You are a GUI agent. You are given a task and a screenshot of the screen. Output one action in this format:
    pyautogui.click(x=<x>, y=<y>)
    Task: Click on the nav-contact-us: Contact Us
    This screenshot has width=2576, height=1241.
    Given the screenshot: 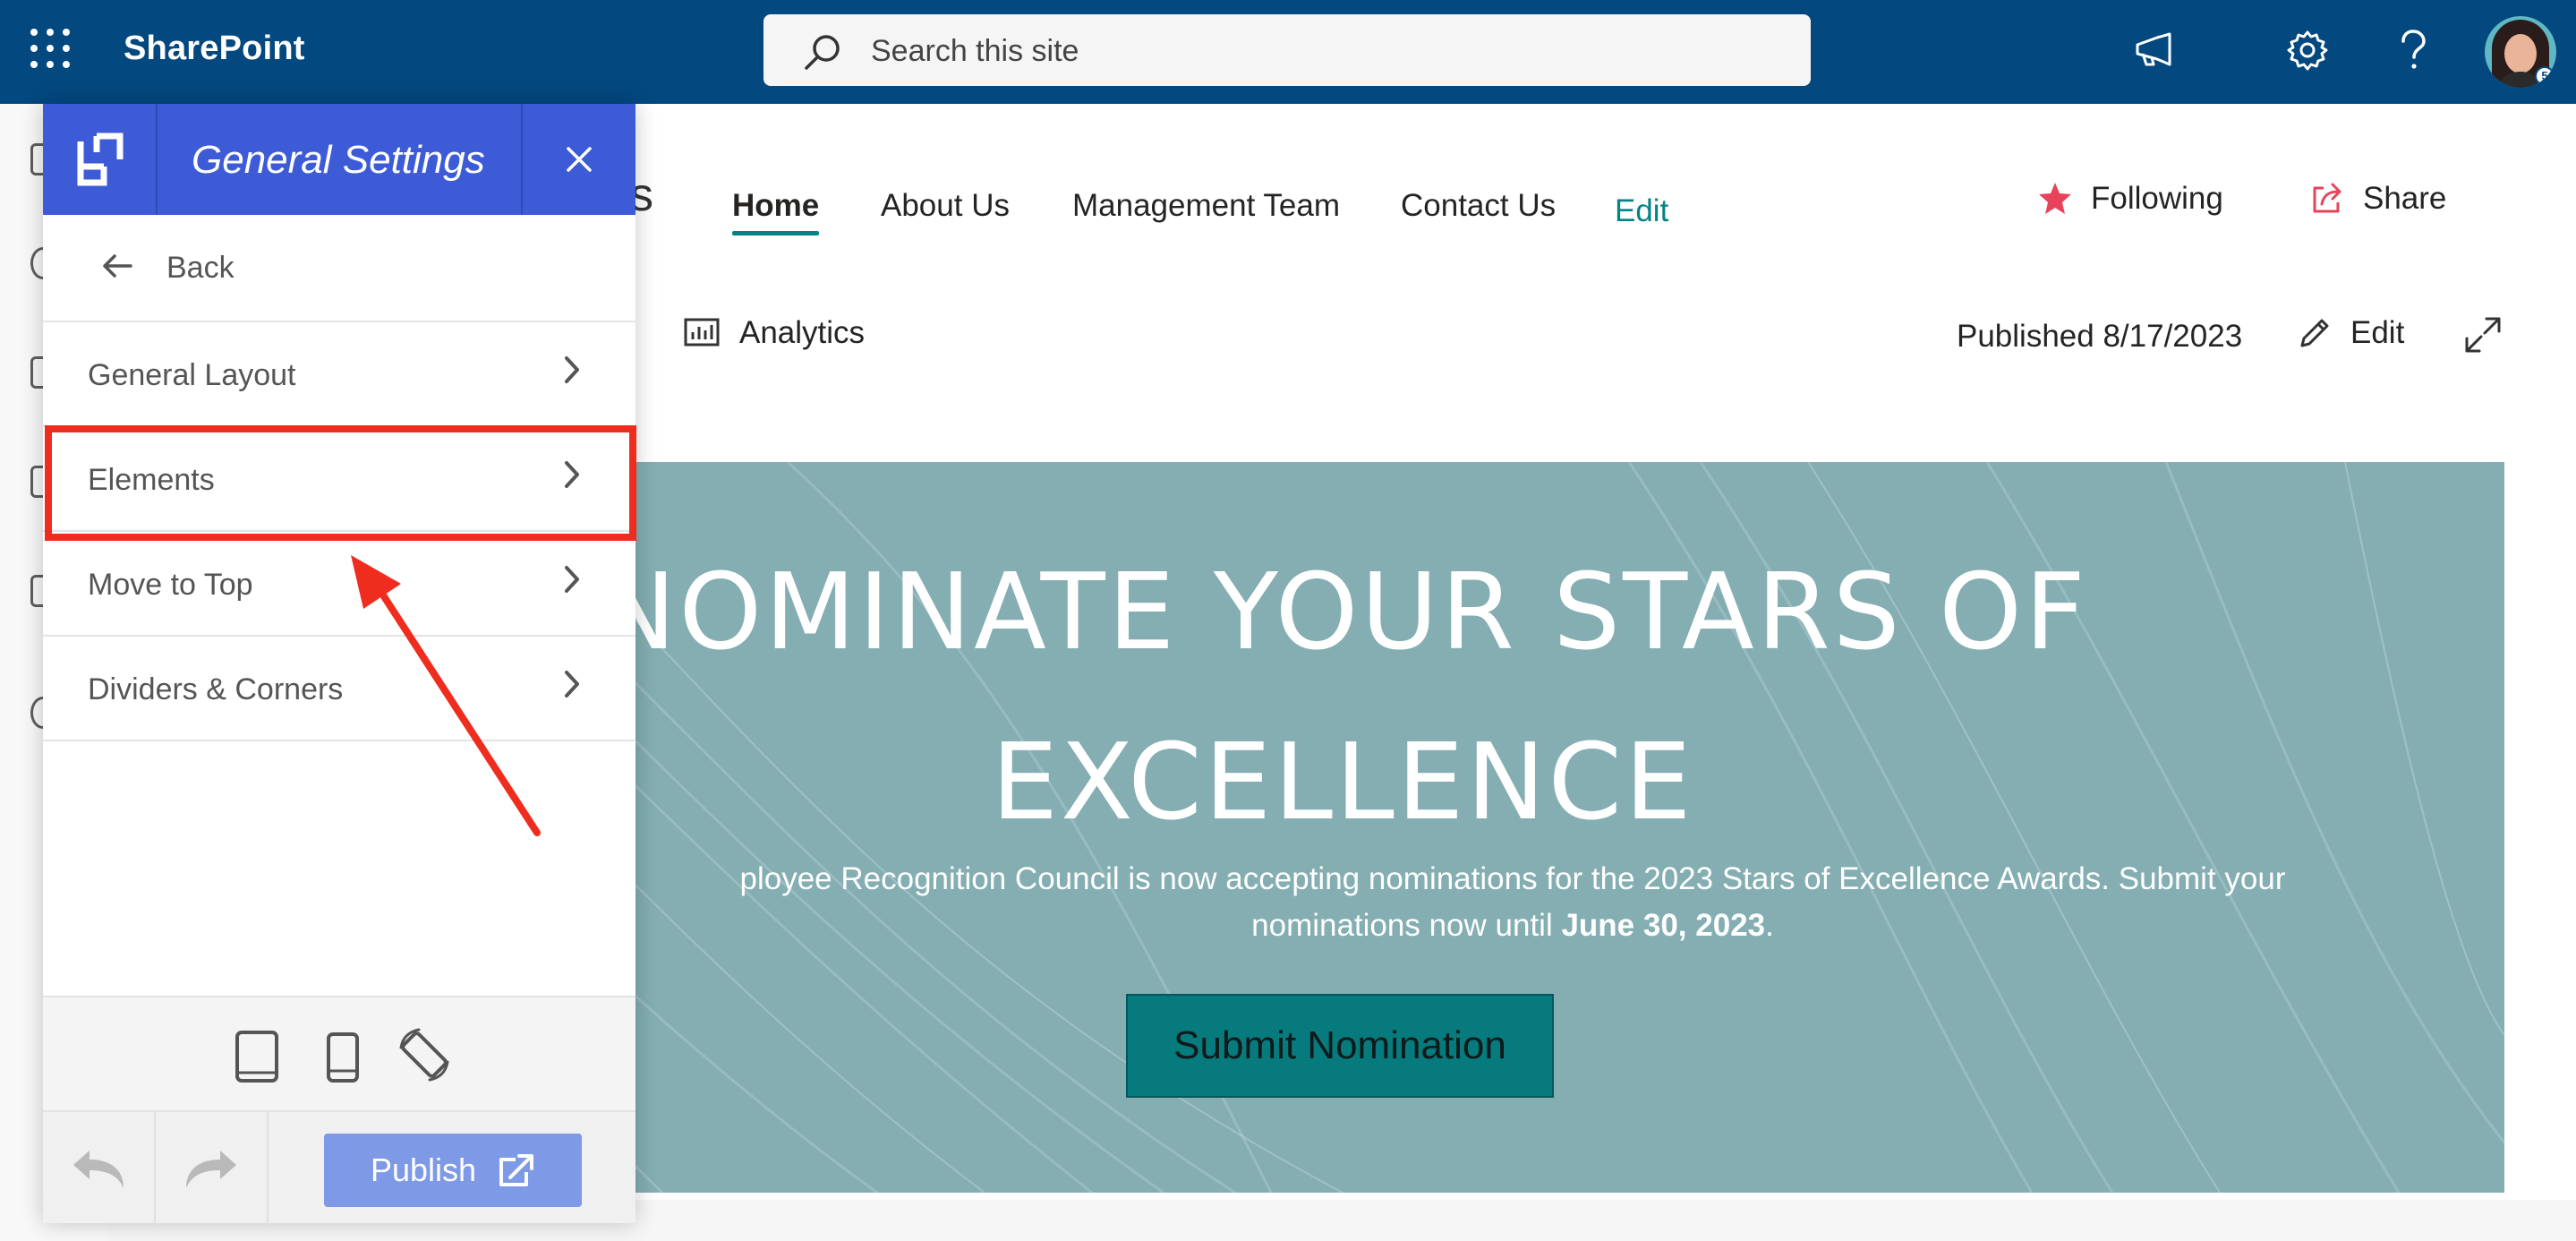 What is the action you would take?
    pyautogui.click(x=1478, y=206)
    